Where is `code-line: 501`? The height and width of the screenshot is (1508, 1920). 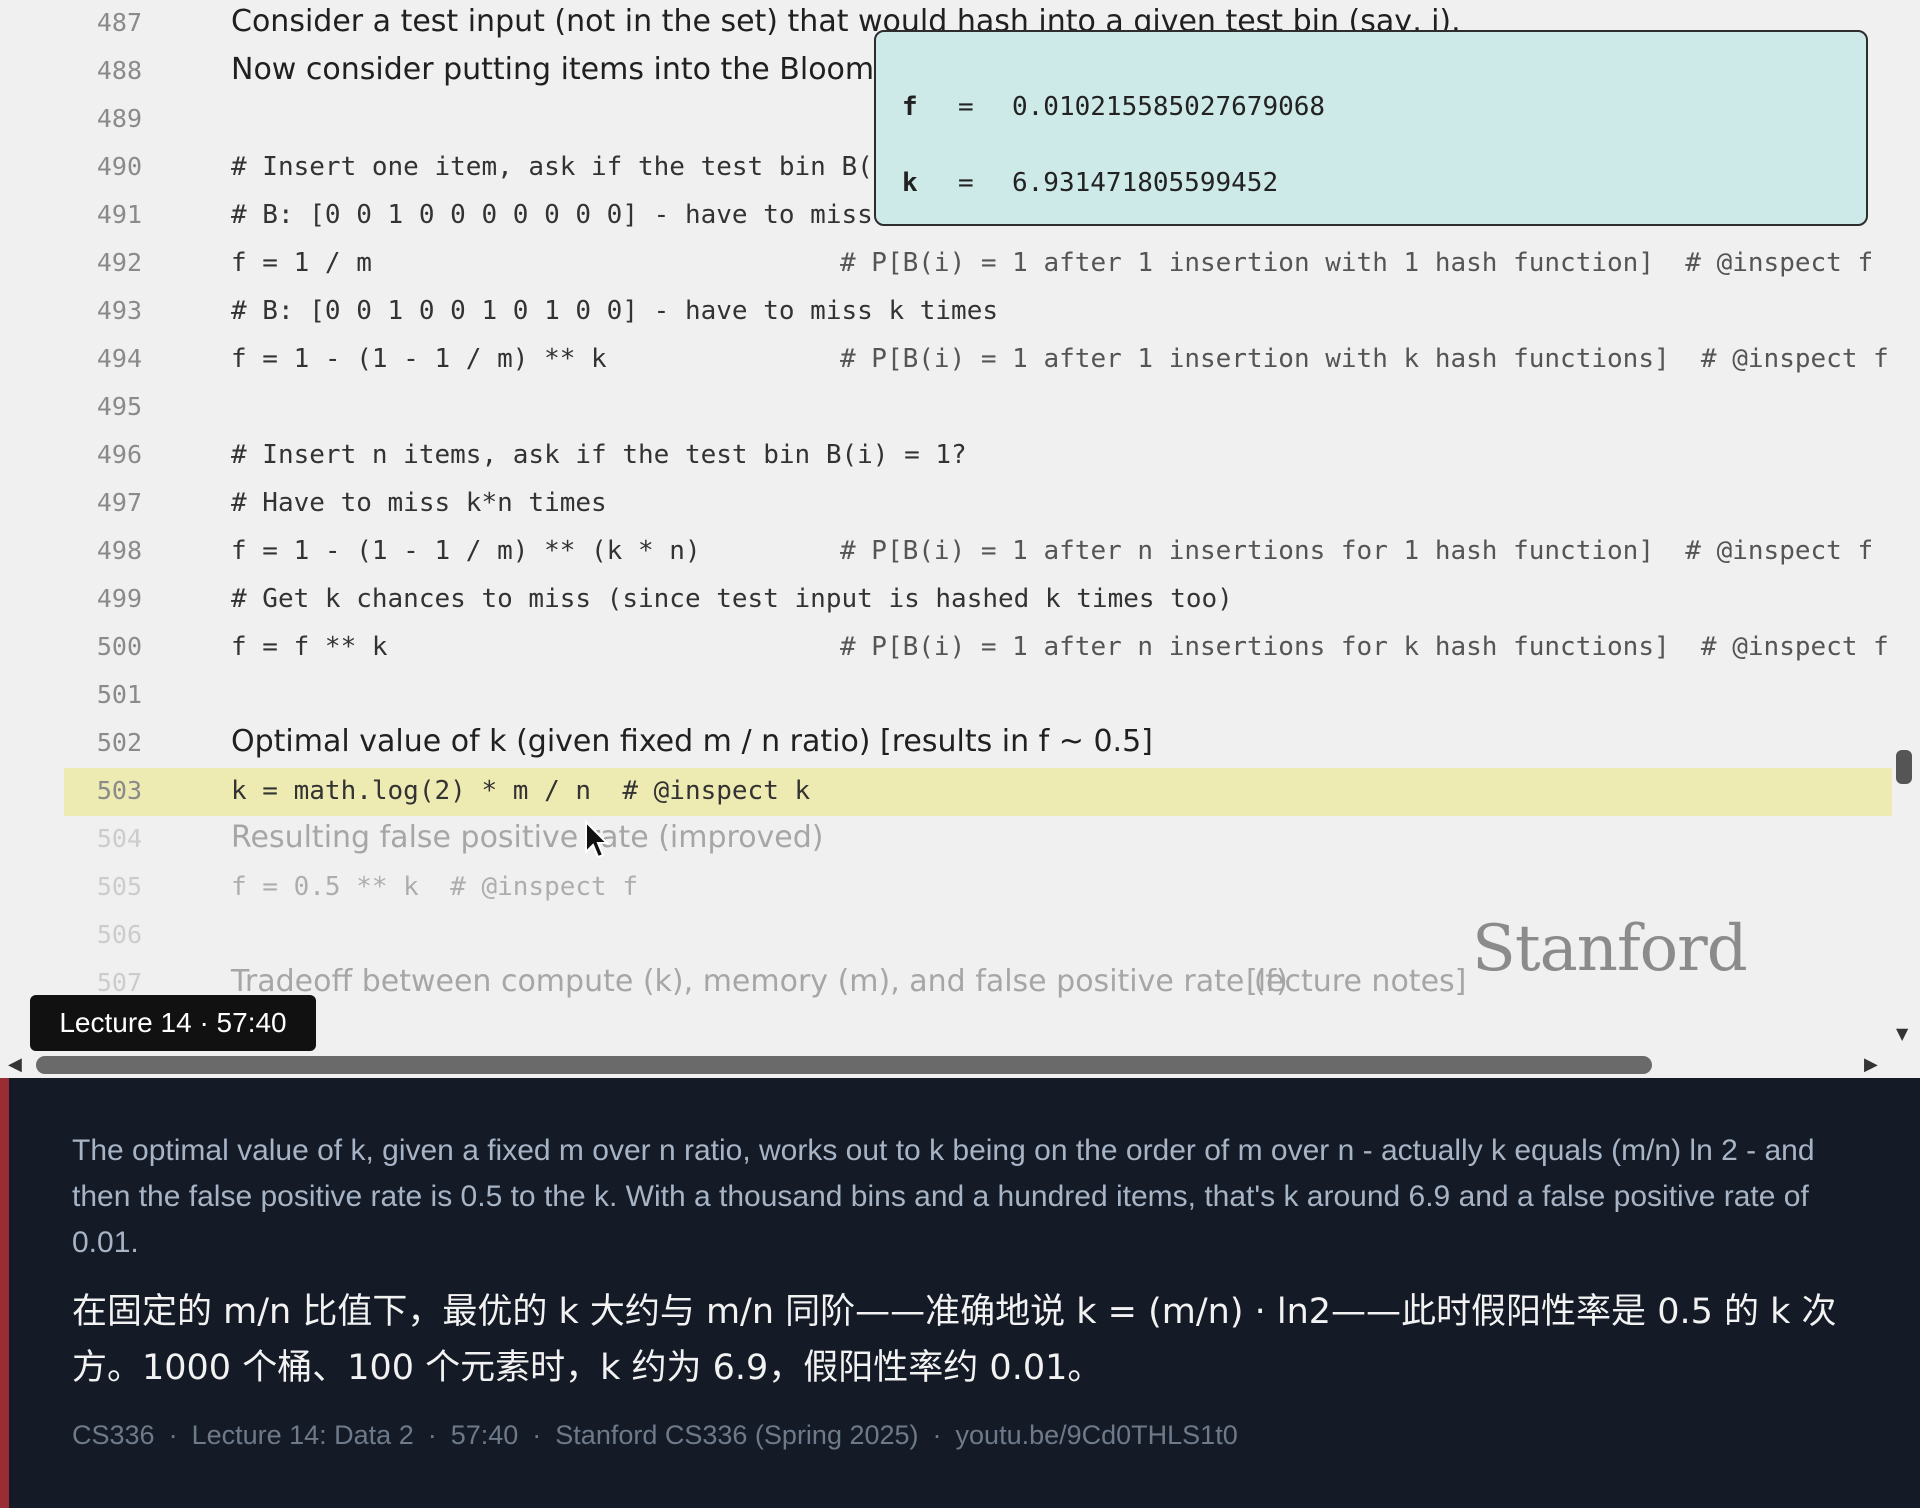
code-line: 501 is located at coordinates (950, 696).